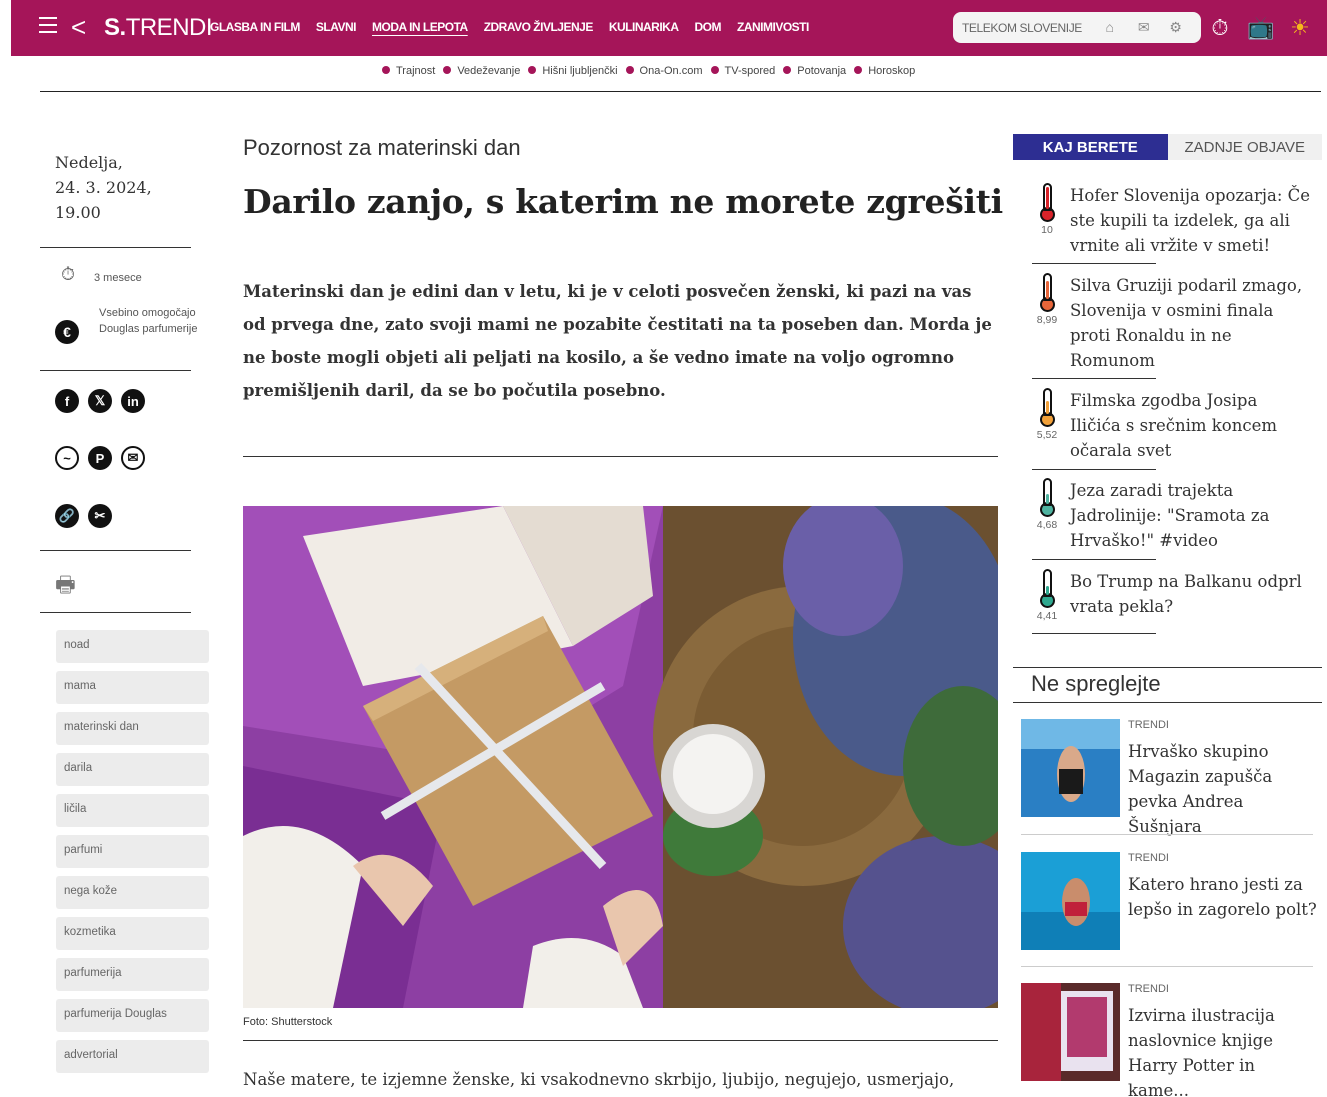  I want to click on tab-kaj-berete: KAJ BERETE, so click(1090, 147).